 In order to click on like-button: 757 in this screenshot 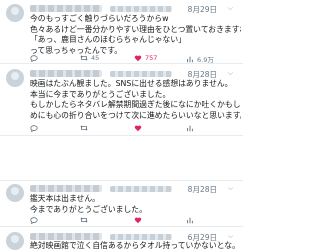, I will do `click(145, 58)`.